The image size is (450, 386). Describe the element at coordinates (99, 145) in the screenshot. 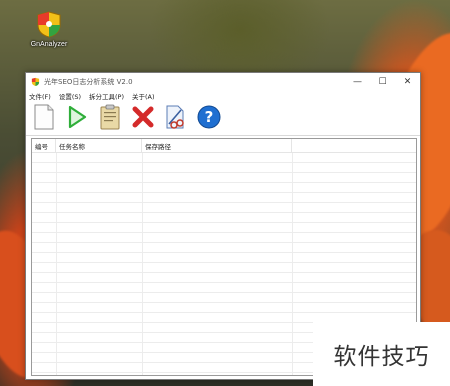

I see `column-header-task-name: 任务名称` at that location.